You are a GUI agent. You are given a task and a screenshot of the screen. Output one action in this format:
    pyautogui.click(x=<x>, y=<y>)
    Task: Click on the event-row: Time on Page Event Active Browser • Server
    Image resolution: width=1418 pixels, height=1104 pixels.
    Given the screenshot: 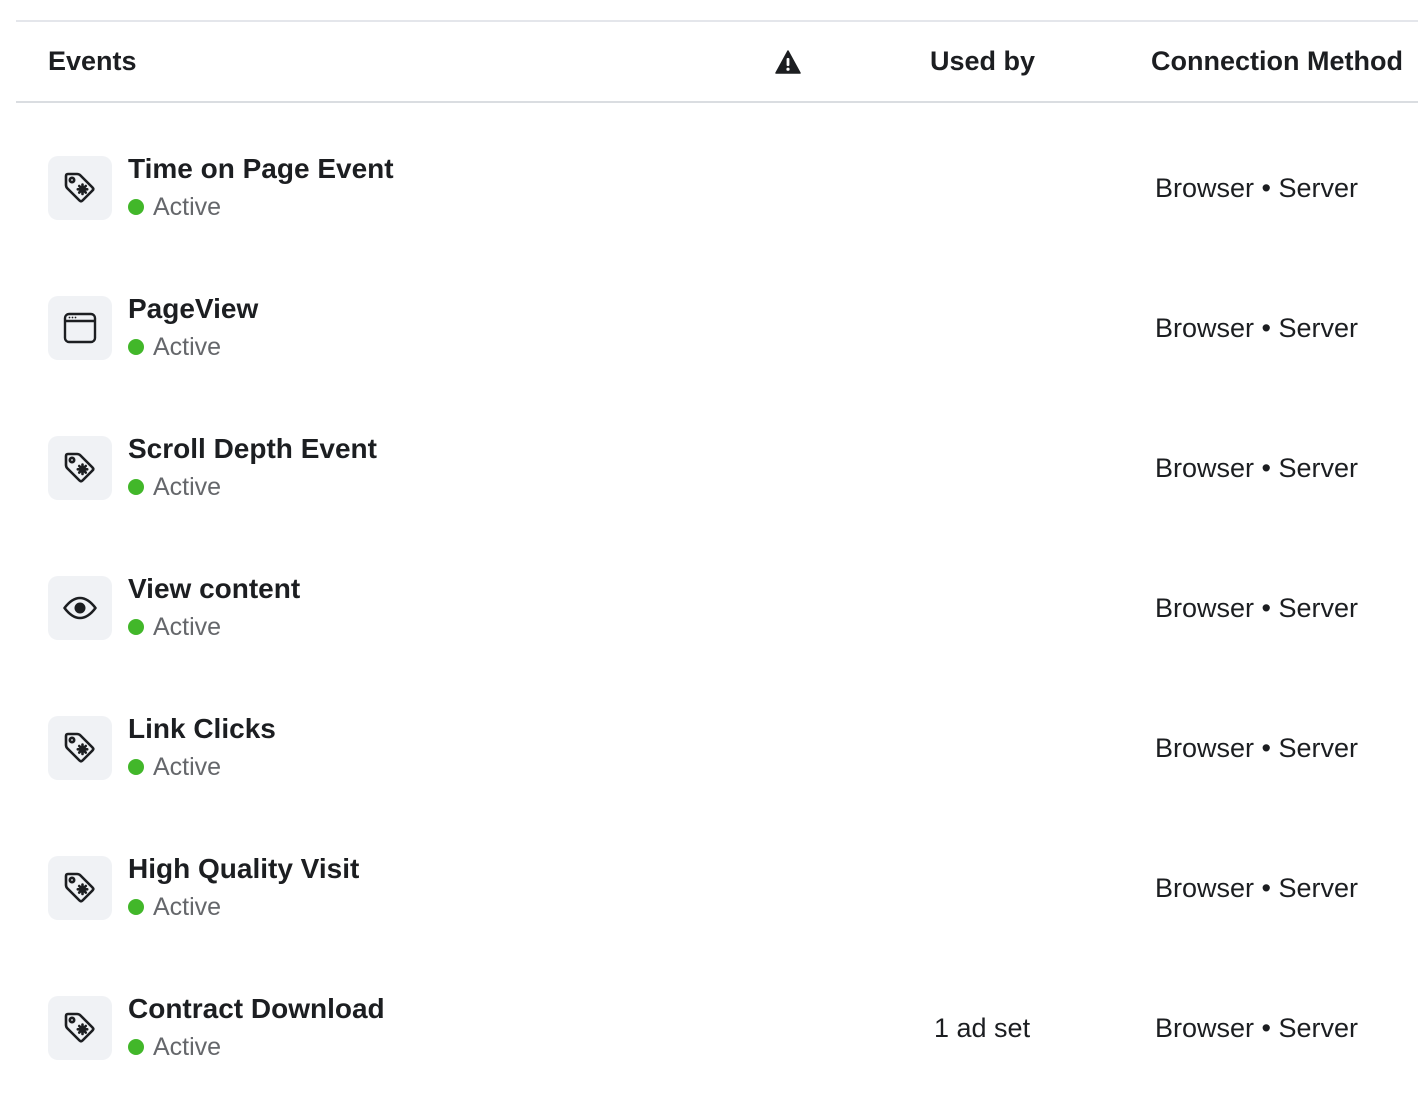 What is the action you would take?
    pyautogui.click(x=709, y=188)
    